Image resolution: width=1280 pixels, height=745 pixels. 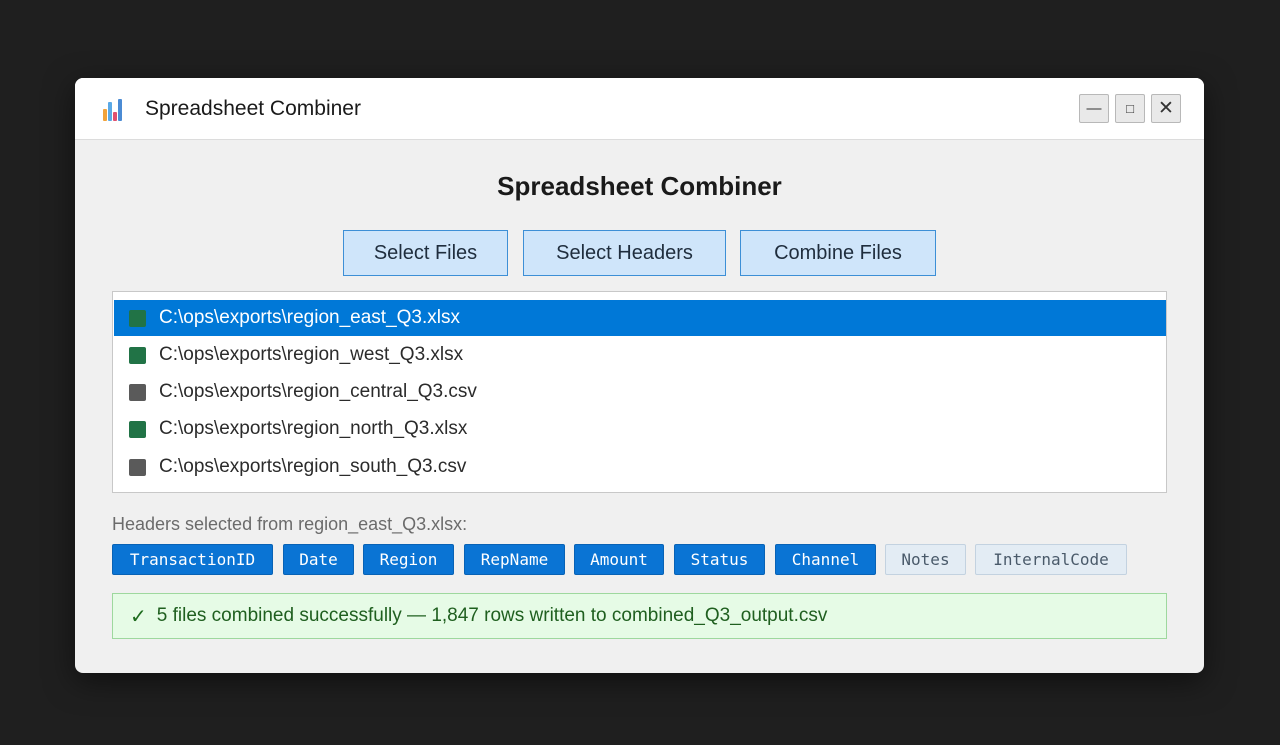 I want to click on file-path: C:\ops\exports\region_north_Q3.xlsx, so click(x=313, y=428).